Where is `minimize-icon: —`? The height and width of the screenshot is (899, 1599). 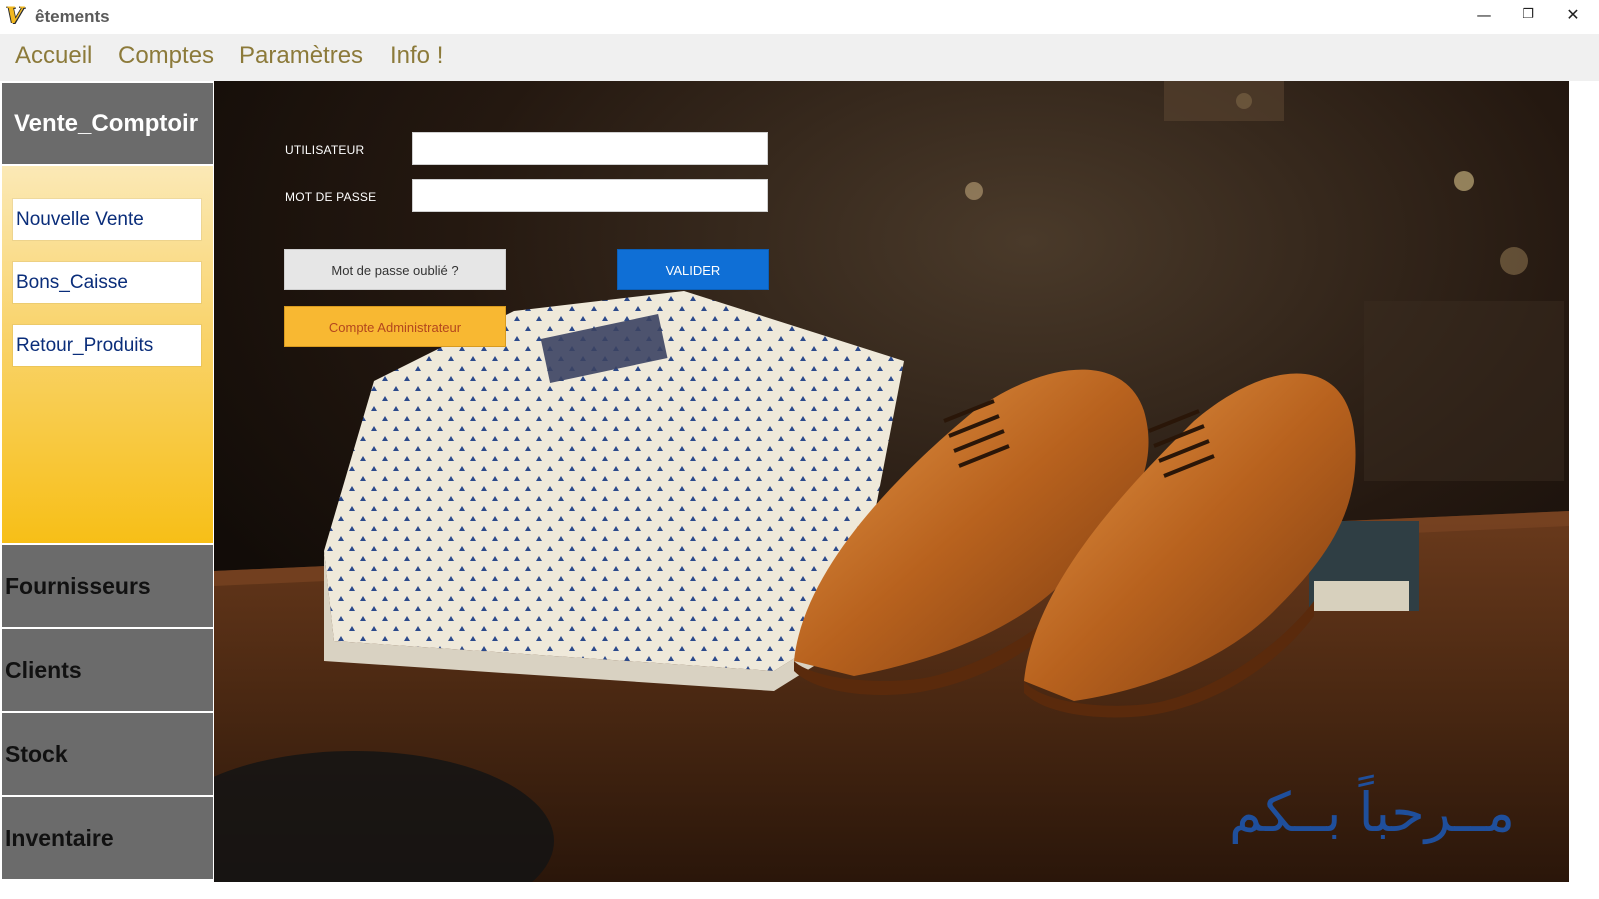
minimize-icon: — is located at coordinates (1484, 15).